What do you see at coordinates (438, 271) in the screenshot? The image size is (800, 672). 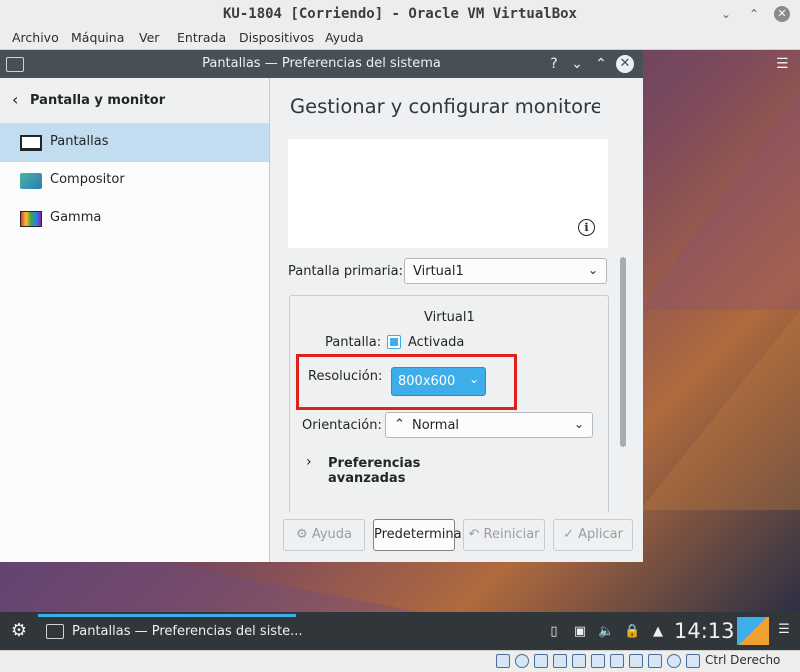 I see `primary-display-value: Virtual1` at bounding box center [438, 271].